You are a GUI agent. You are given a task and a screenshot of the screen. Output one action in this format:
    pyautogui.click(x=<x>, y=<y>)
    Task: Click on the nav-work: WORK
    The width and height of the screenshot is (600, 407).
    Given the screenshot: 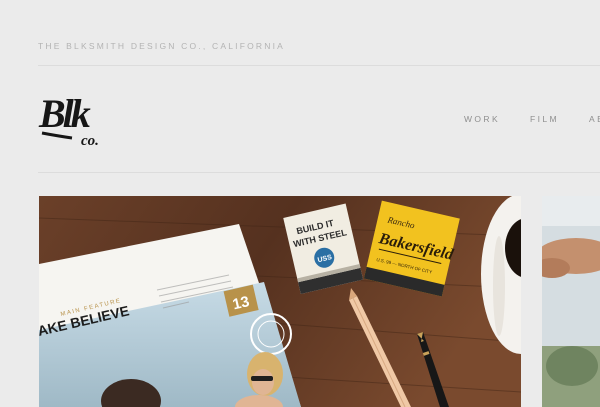 What is the action you would take?
    pyautogui.click(x=482, y=119)
    